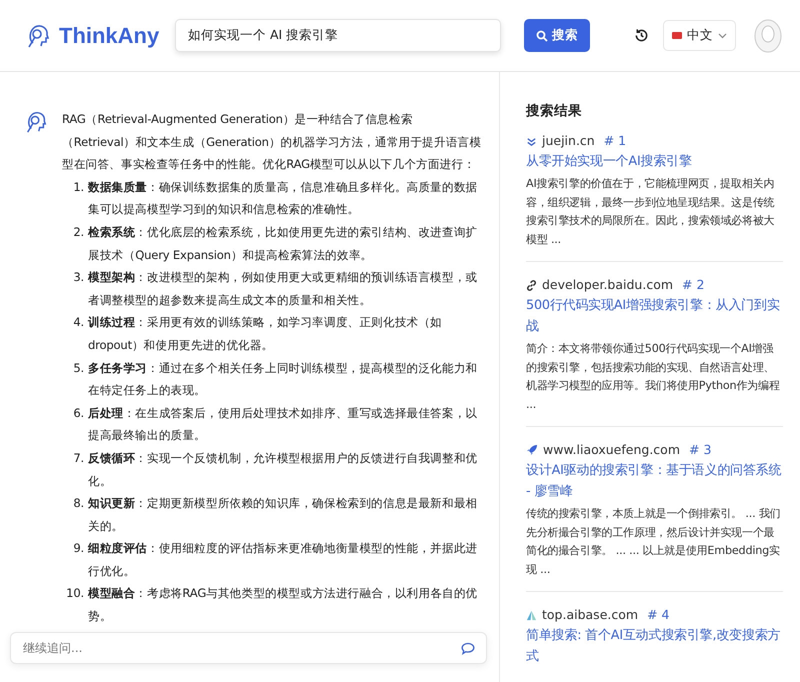  What do you see at coordinates (693, 285) in the screenshot?
I see `result-rank: # 2` at bounding box center [693, 285].